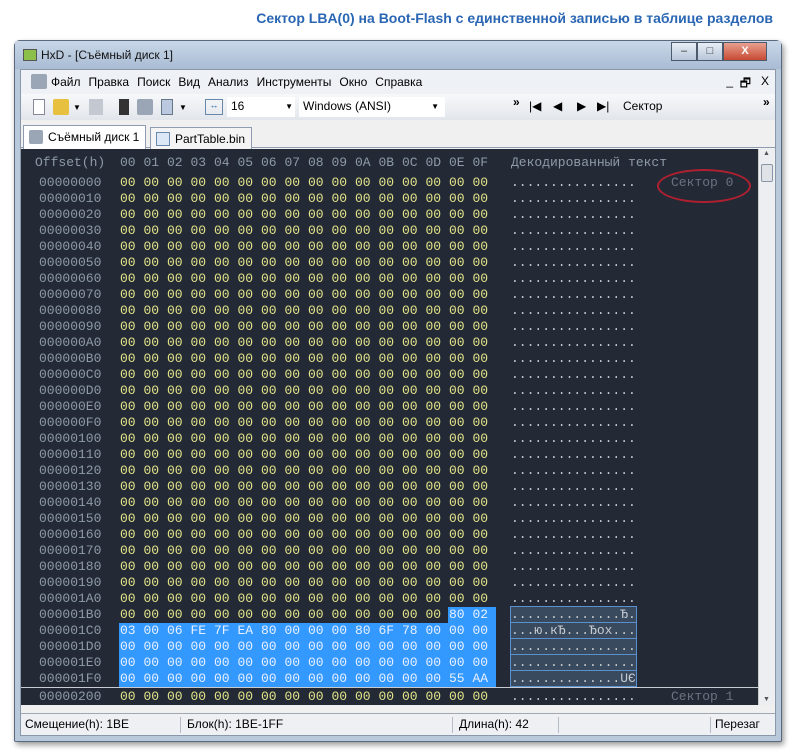 Image resolution: width=795 pixels, height=755 pixels. I want to click on save-icon, so click(96, 107).